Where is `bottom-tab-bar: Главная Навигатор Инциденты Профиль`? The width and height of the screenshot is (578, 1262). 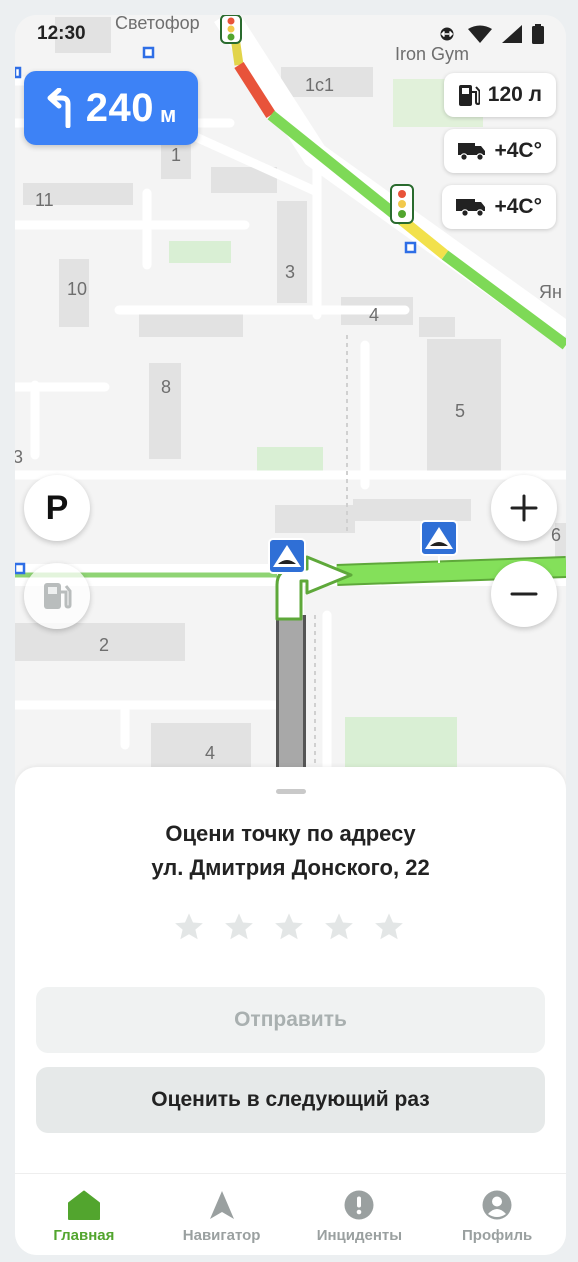 bottom-tab-bar: Главная Навигатор Инциденты Профиль is located at coordinates (290, 1214).